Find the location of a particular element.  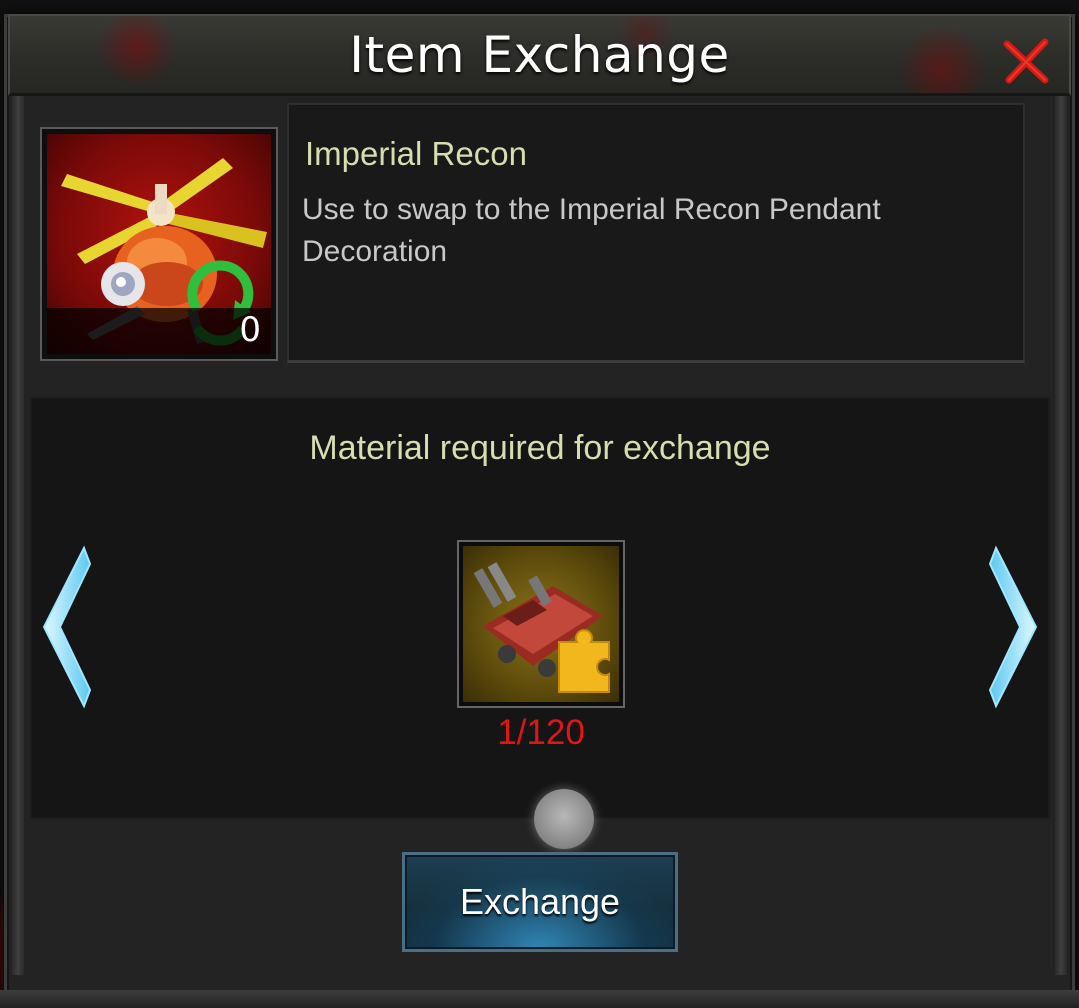

item-card: 0 is located at coordinates (159, 244).